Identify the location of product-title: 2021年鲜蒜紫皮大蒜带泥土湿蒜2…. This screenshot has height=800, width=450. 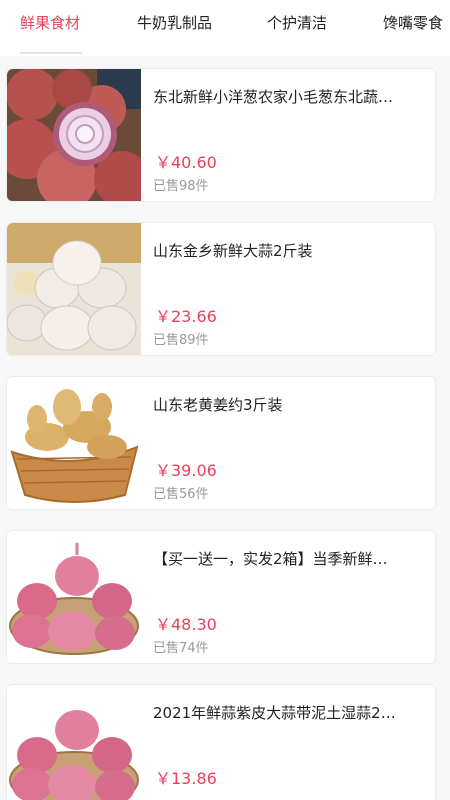
(274, 713).